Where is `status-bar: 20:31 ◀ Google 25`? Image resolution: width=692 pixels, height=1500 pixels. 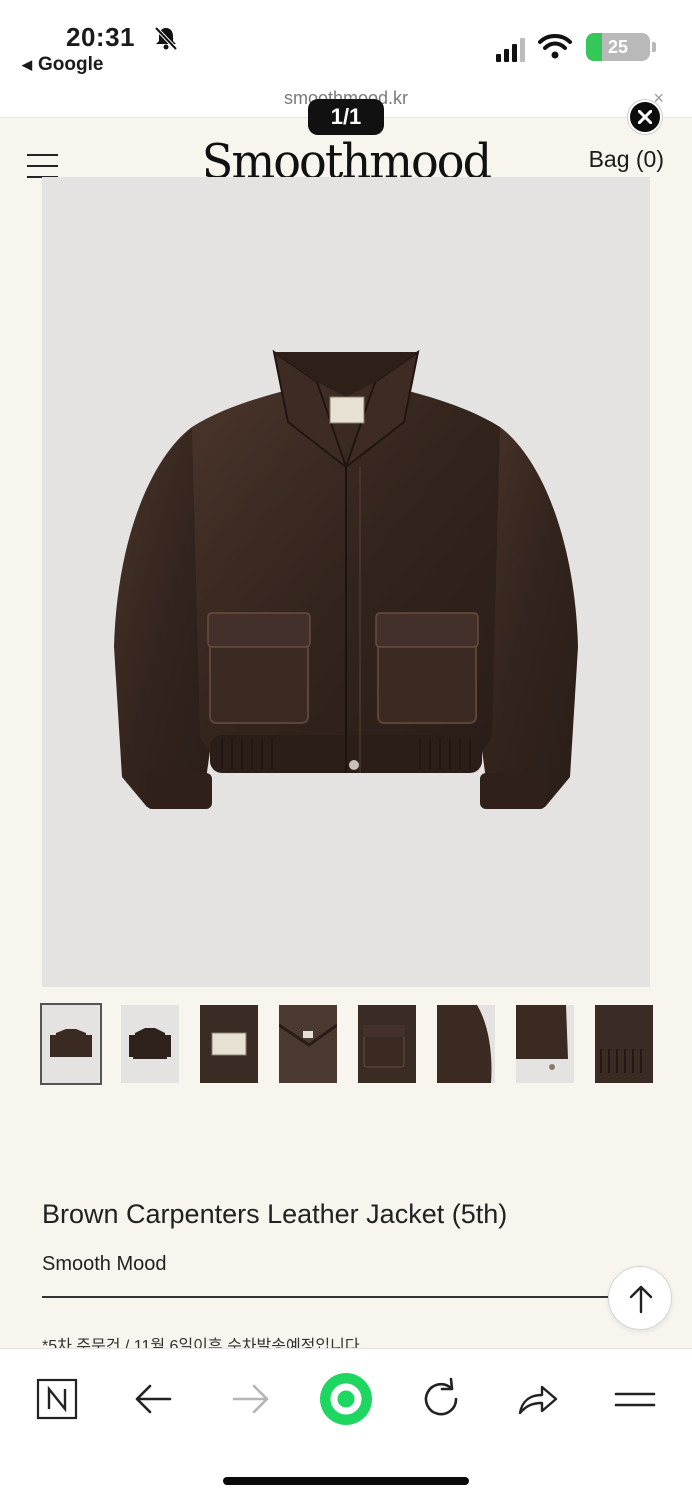 status-bar: 20:31 ◀ Google 25 is located at coordinates (346, 45).